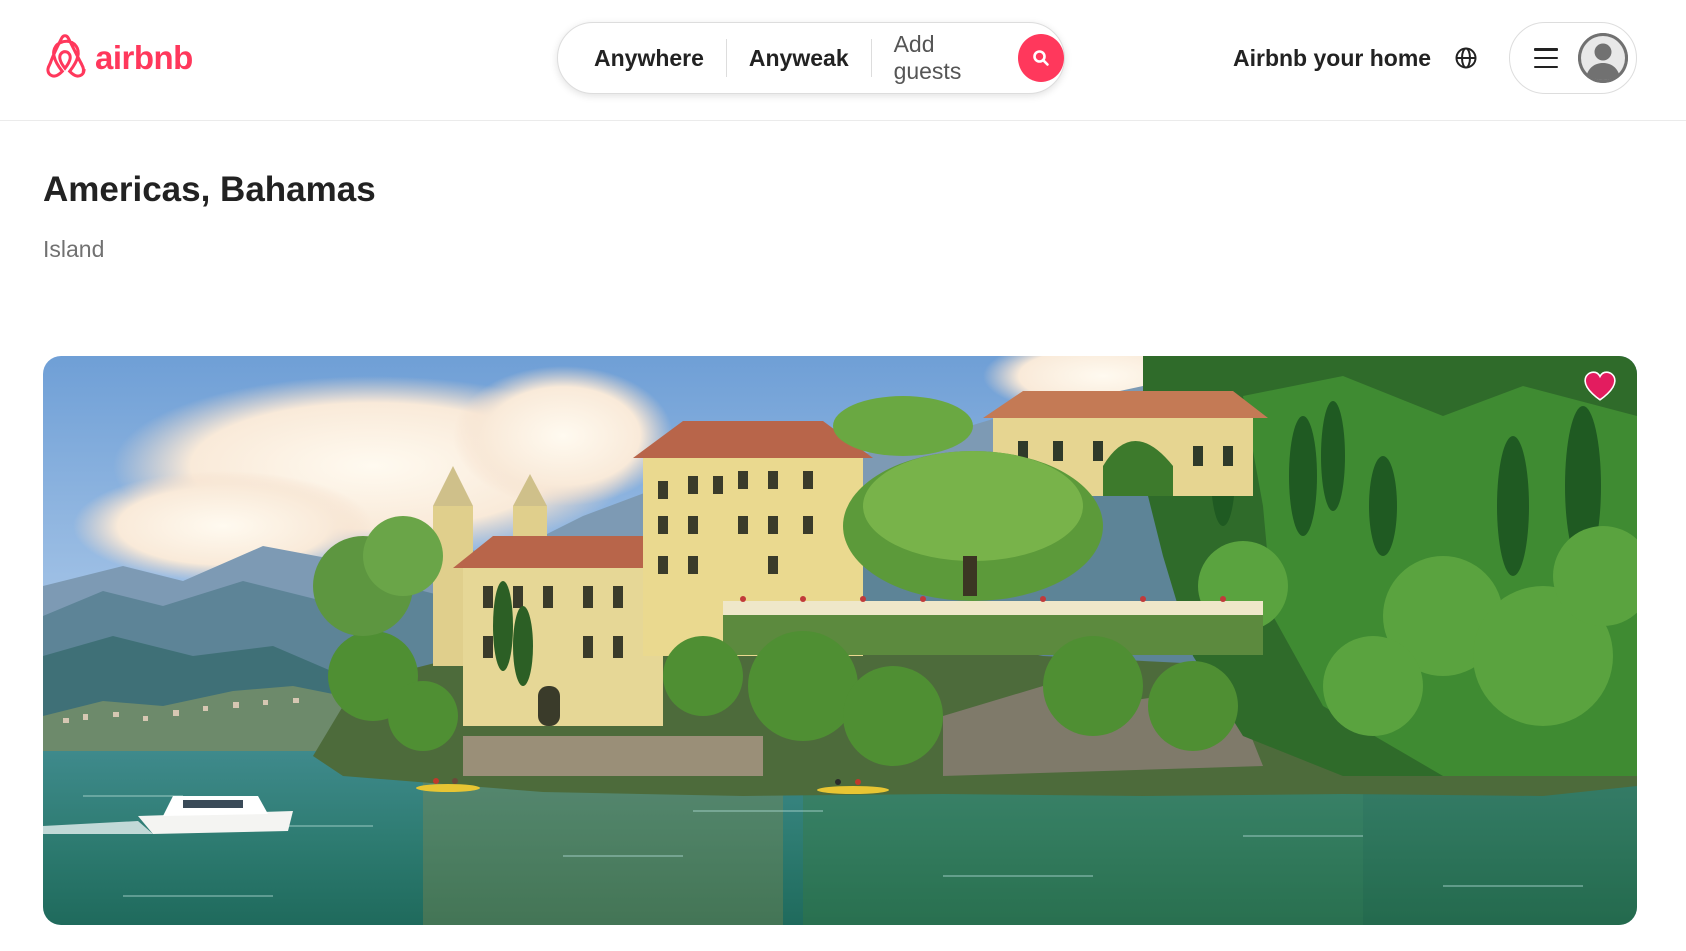  What do you see at coordinates (1332, 58) in the screenshot?
I see `airbnb-your-home-link: Airbnb your home` at bounding box center [1332, 58].